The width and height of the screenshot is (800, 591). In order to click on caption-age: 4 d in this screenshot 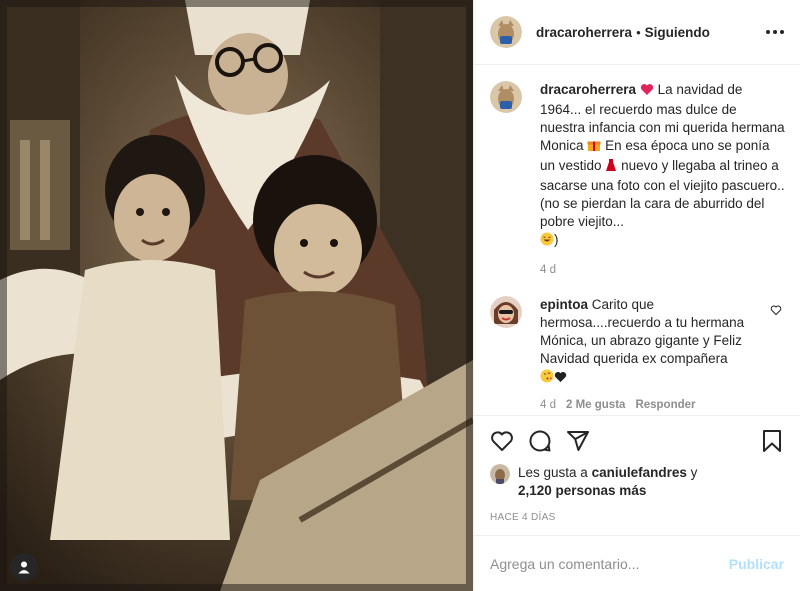, I will do `click(662, 270)`.